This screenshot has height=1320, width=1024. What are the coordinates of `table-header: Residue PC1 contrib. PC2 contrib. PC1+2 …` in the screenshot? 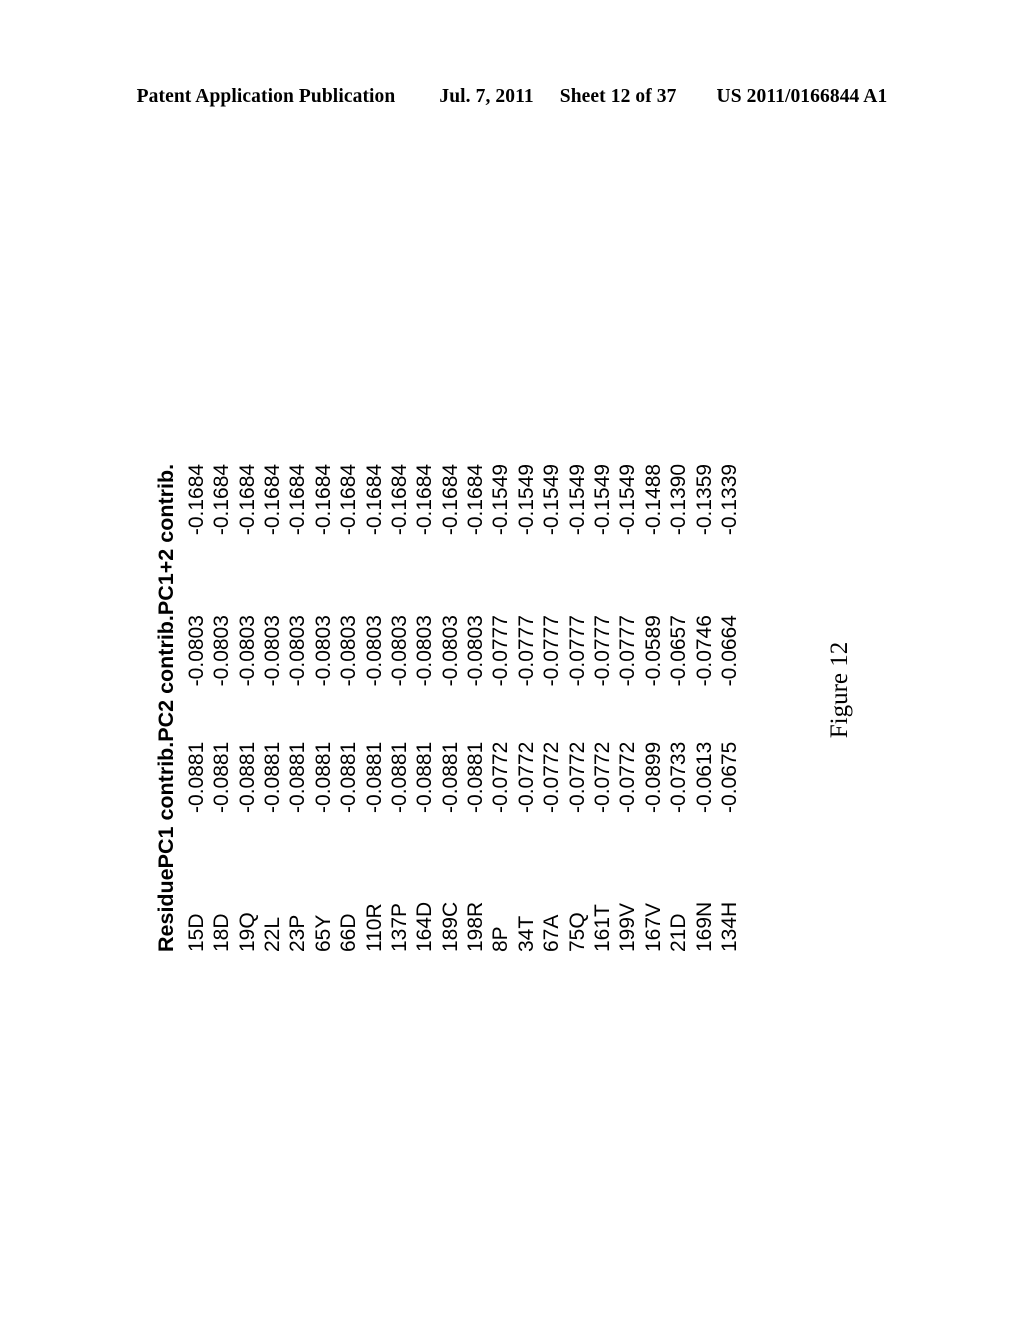 It's located at (166, 708).